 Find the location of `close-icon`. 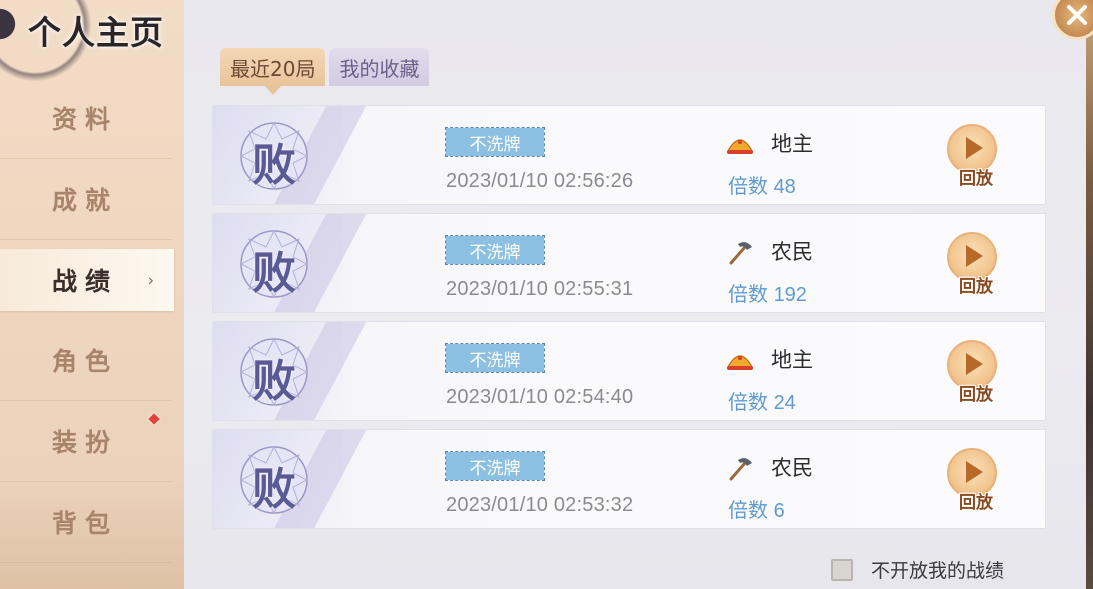

close-icon is located at coordinates (1077, 15).